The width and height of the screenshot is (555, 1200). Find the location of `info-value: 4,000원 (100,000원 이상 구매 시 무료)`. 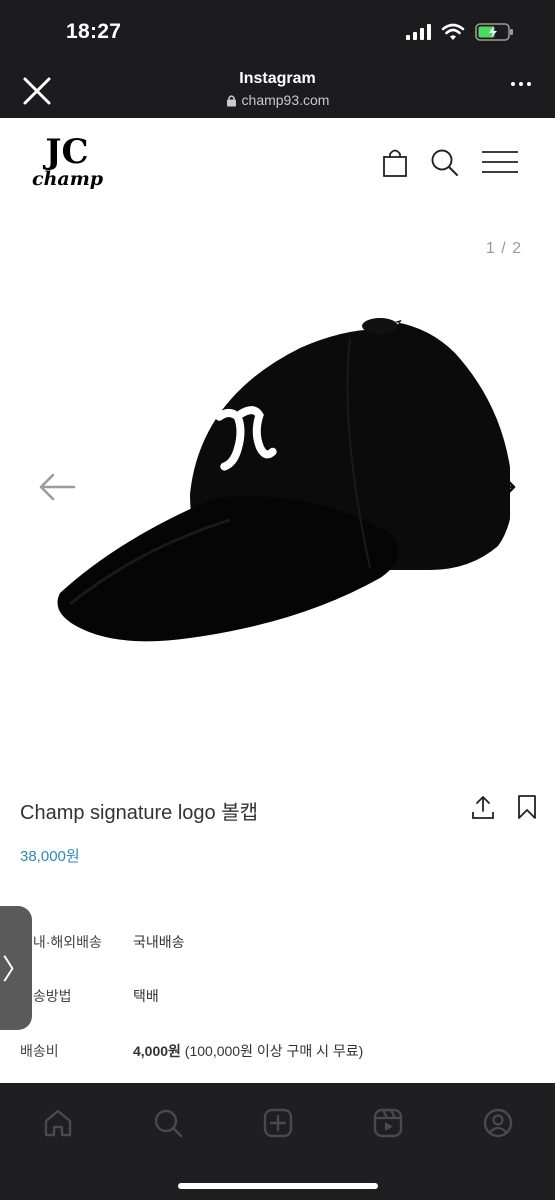

info-value: 4,000원 (100,000원 이상 구매 시 무료) is located at coordinates (248, 1051).